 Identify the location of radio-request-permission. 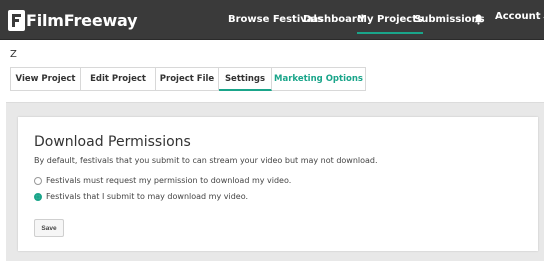
(38, 180).